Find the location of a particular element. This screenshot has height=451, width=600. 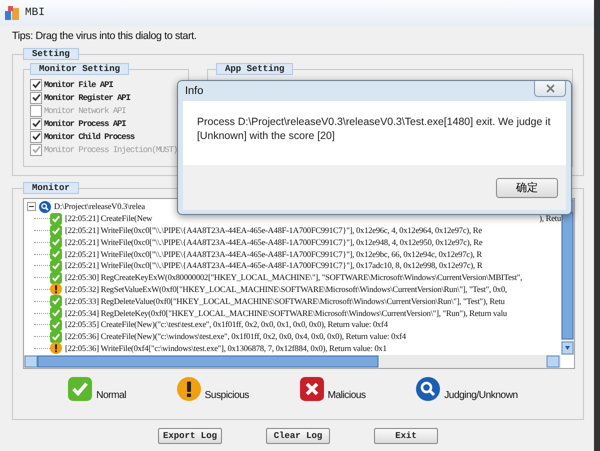

log-text: [22:05:32] RegSetValueExW(0xf0["HKEY_LOCAL_MACHINE\SOFTWARE\Microsoft\Windows\CurrentVersion\Run\"], "Test", 0x0, is located at coordinates (286, 289).